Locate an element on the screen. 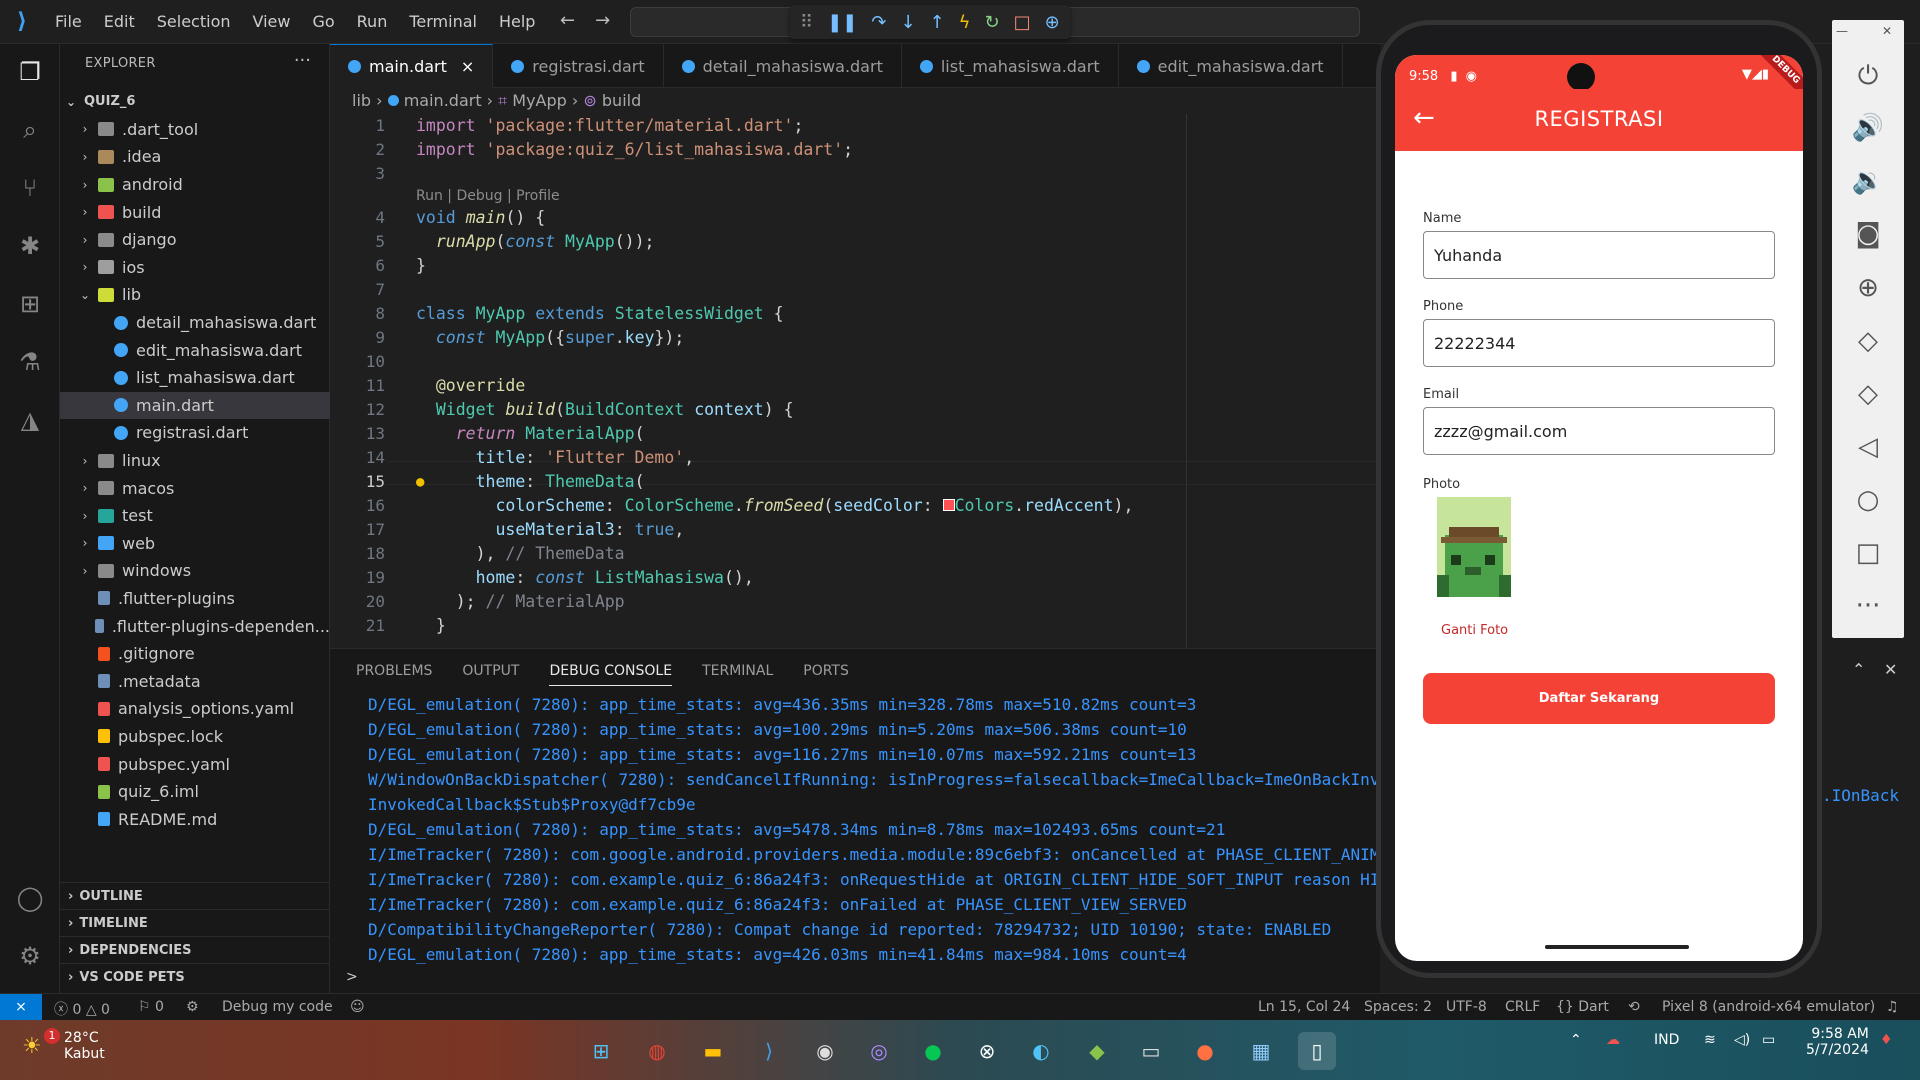  tree-folder: › windows is located at coordinates (195, 571).